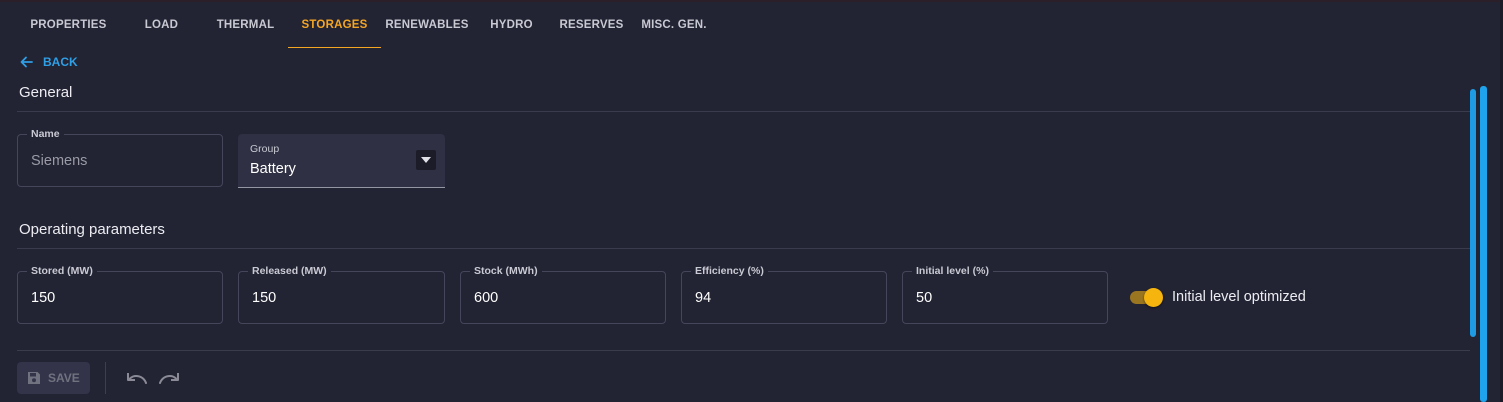  What do you see at coordinates (674, 25) in the screenshot?
I see `tab-misc-gen: MISC. GEN.` at bounding box center [674, 25].